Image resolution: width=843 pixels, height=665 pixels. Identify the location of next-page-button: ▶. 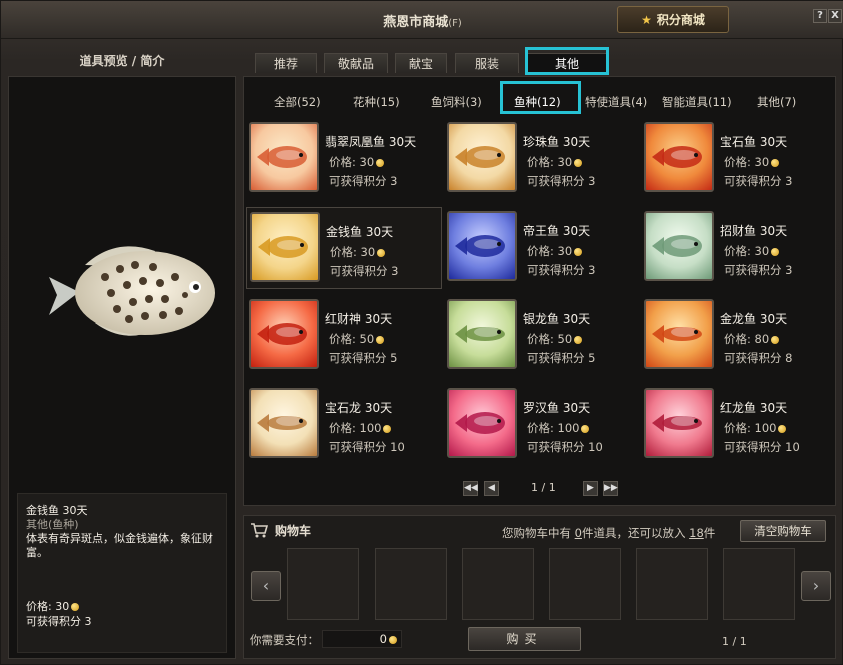
(590, 488).